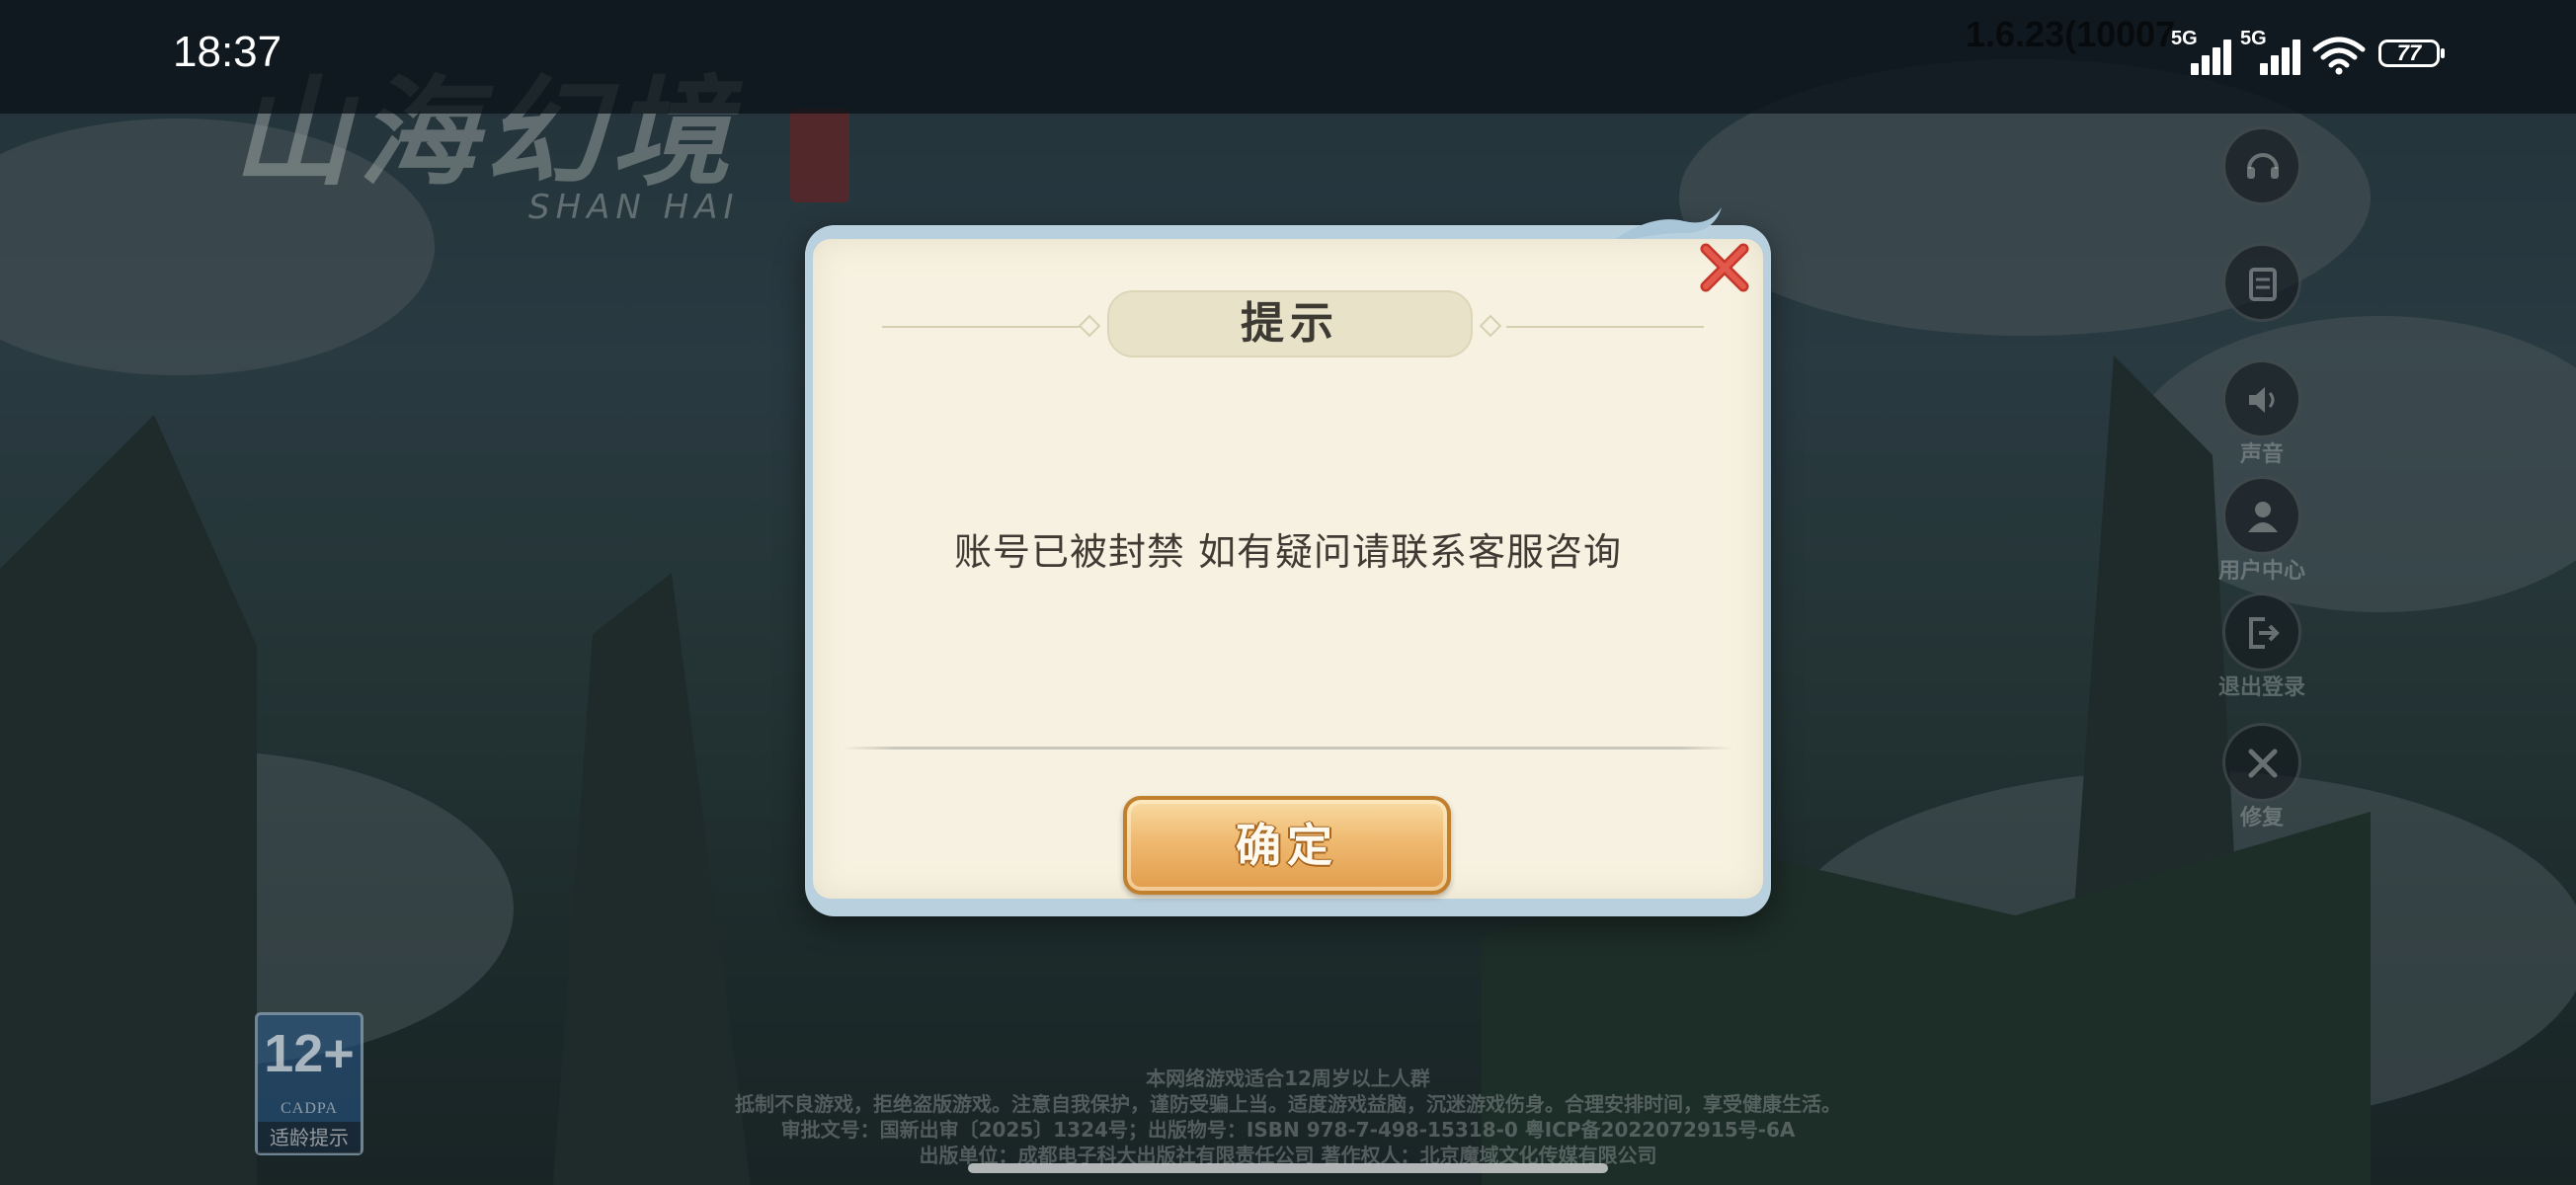 Image resolution: width=2576 pixels, height=1185 pixels. What do you see at coordinates (1089, 326) in the screenshot?
I see `title-ornament-left-diamond` at bounding box center [1089, 326].